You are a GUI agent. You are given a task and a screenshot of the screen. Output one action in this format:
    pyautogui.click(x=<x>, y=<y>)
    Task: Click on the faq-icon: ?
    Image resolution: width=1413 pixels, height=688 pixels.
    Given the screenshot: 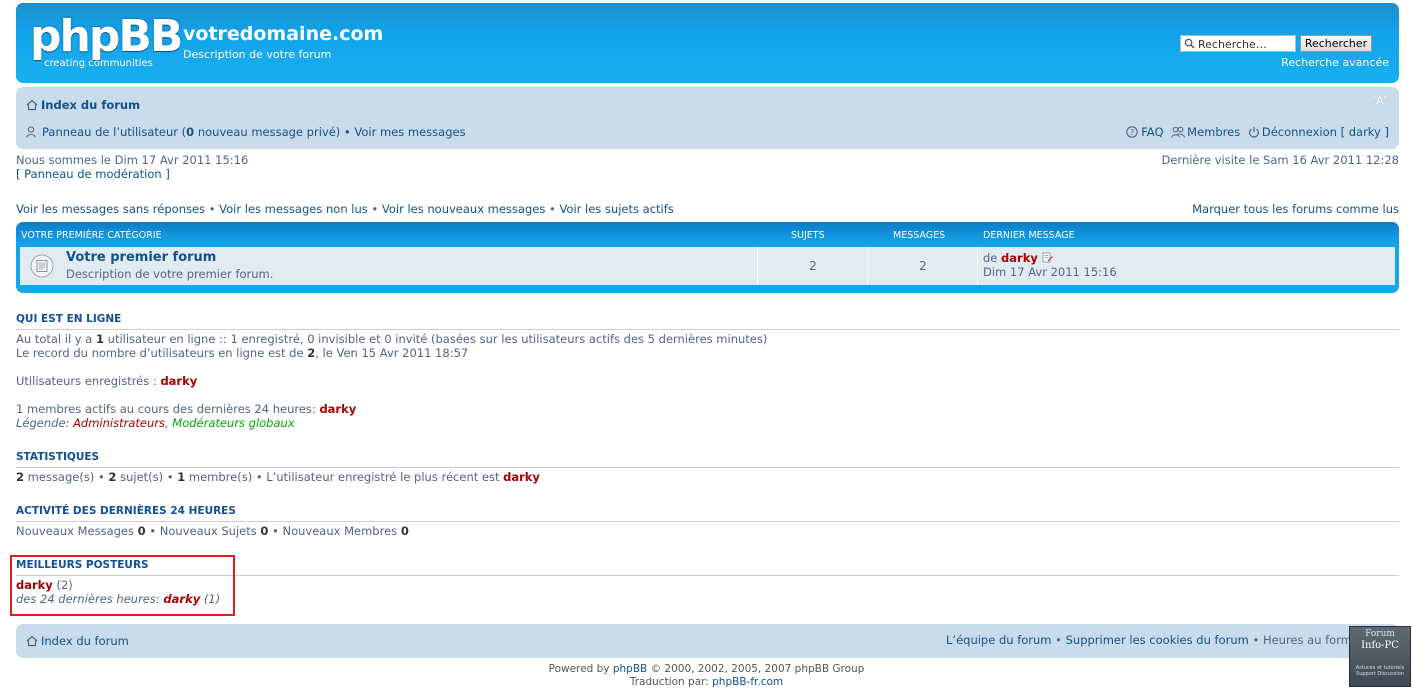 What is the action you would take?
    pyautogui.click(x=1132, y=132)
    